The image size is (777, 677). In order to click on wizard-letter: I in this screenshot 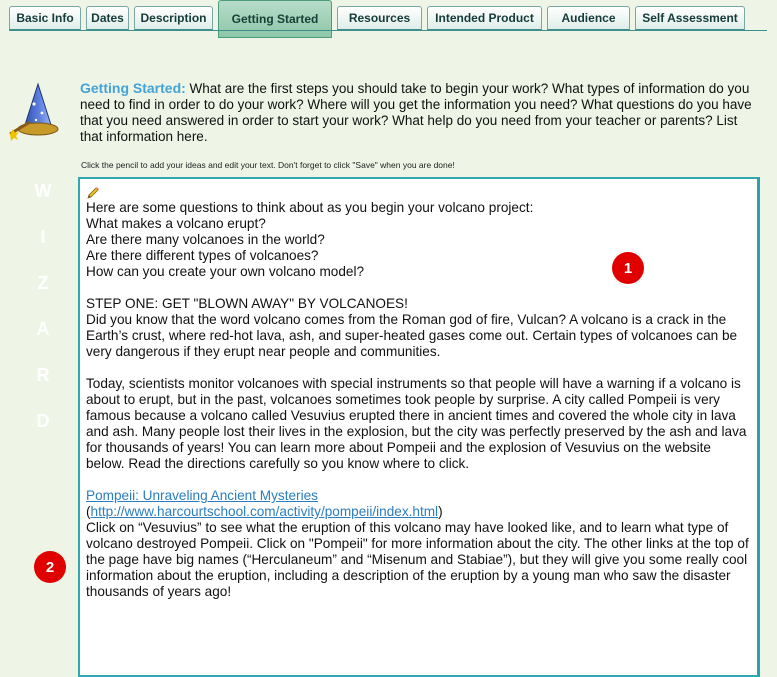, I will do `click(43, 237)`.